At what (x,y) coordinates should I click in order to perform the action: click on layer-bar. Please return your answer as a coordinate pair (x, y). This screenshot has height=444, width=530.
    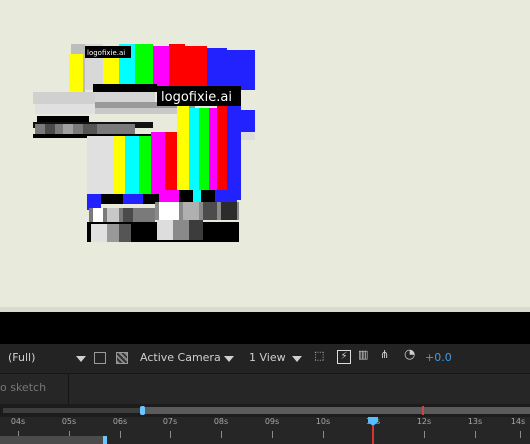
    Looking at the image, I should click on (53, 440).